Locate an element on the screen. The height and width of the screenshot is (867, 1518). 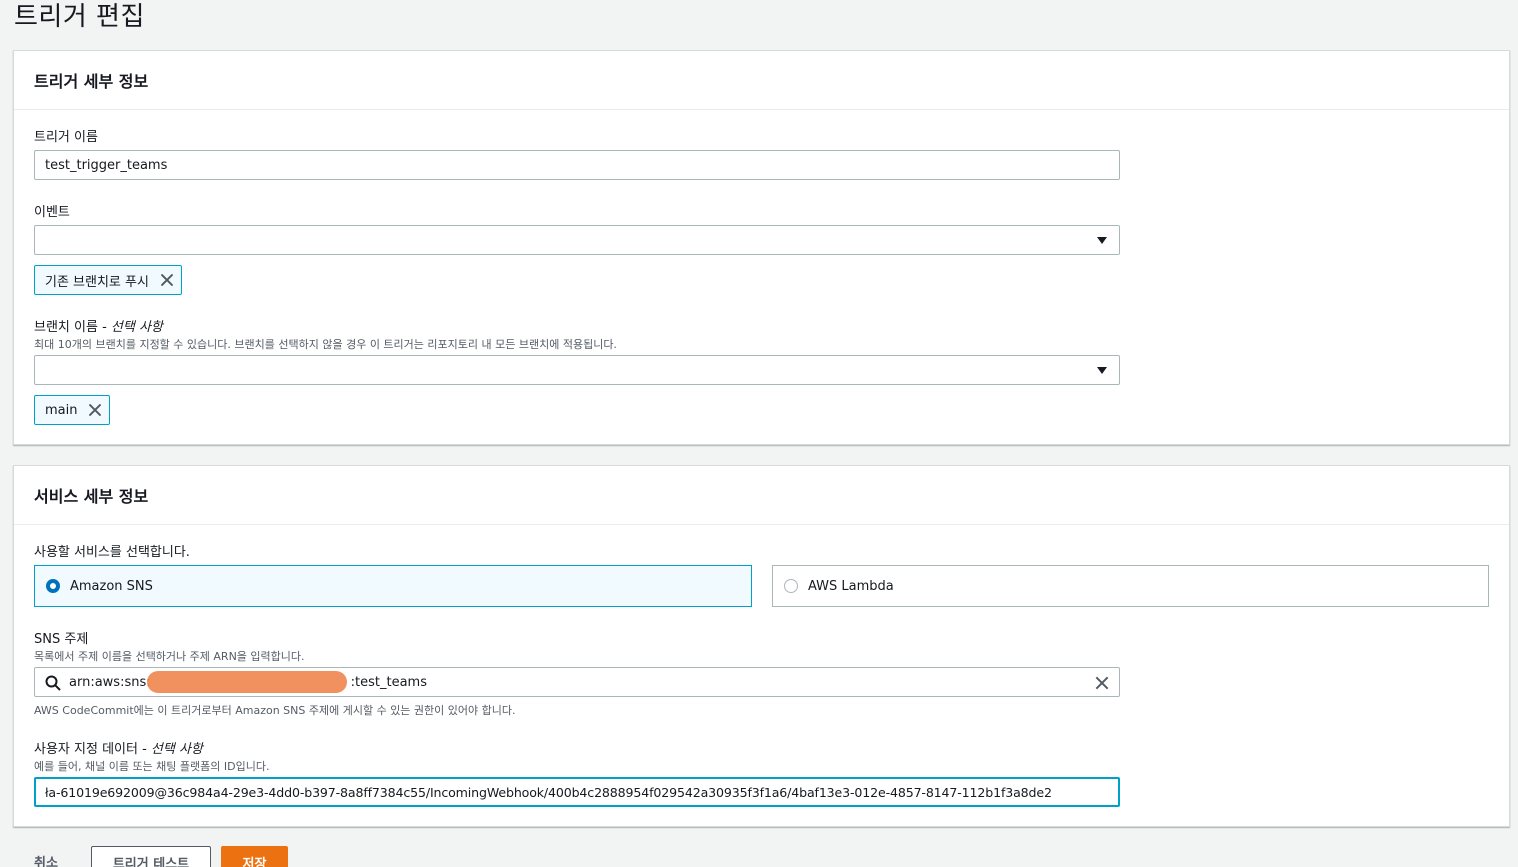
event-token-label: 기존 브랜치로 푸시 is located at coordinates (97, 282).